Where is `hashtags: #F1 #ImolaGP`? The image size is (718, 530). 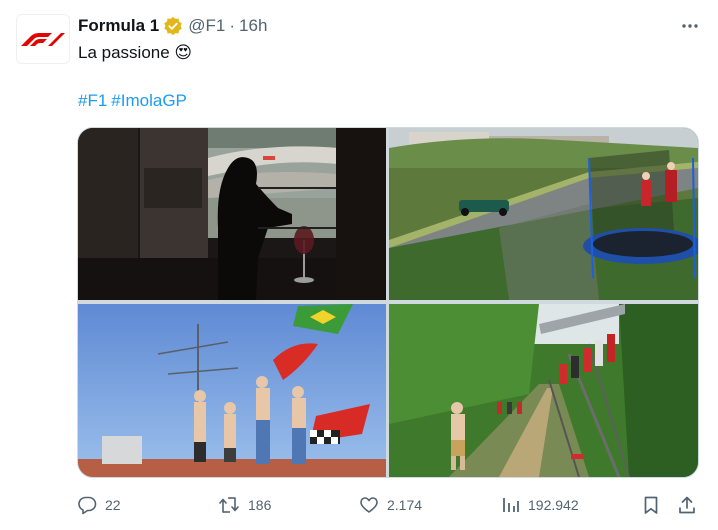 hashtags: #F1 #ImolaGP is located at coordinates (134, 101).